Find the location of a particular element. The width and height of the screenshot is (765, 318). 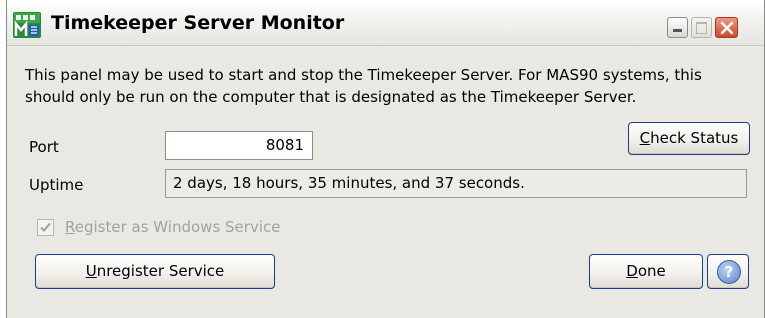

help-button: ? is located at coordinates (728, 271).